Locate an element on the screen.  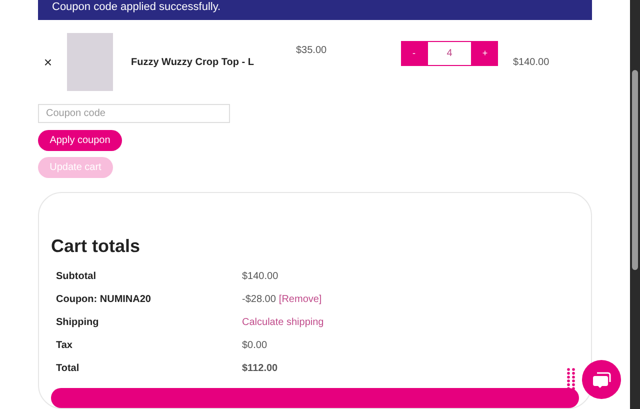
quantity-field: 4 is located at coordinates (449, 53).